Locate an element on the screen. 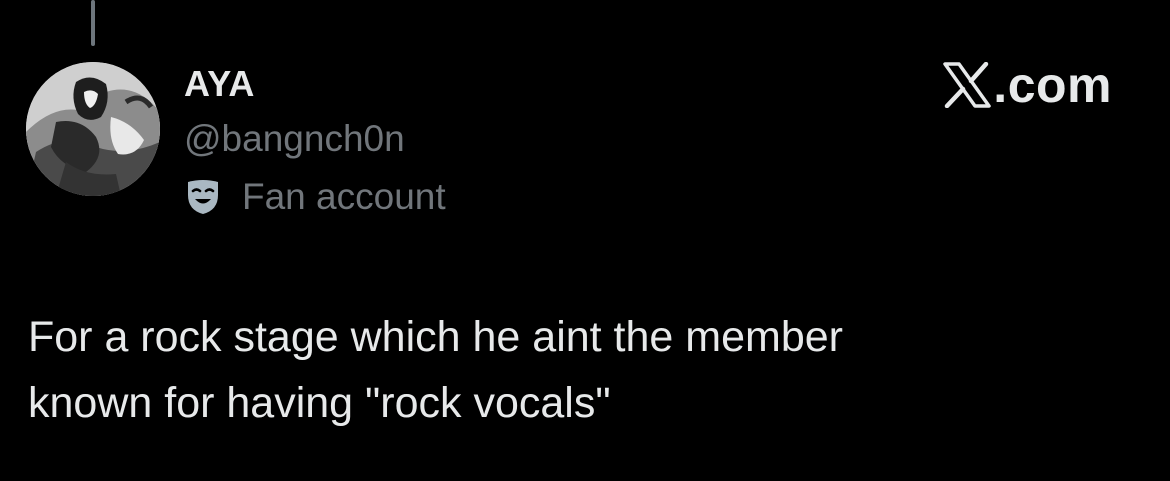  post-text-line: known for having "rock vocals" is located at coordinates (319, 403).